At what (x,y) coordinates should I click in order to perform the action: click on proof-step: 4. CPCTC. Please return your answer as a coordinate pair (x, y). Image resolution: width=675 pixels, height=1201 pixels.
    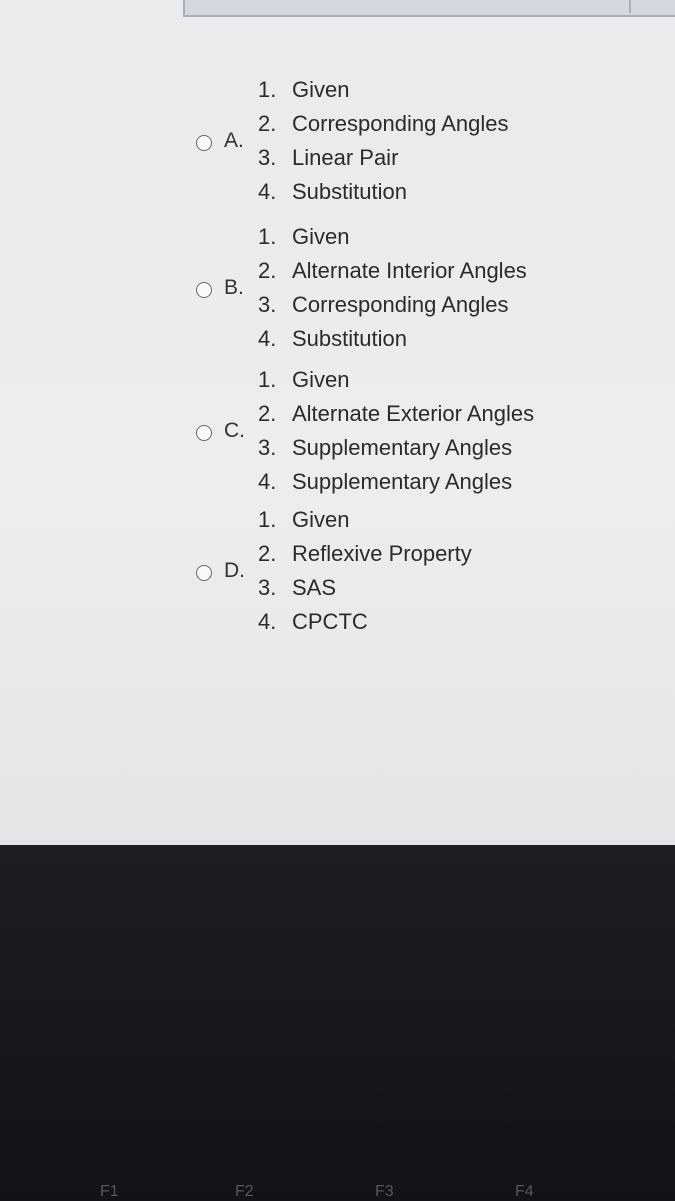
    Looking at the image, I should click on (313, 621).